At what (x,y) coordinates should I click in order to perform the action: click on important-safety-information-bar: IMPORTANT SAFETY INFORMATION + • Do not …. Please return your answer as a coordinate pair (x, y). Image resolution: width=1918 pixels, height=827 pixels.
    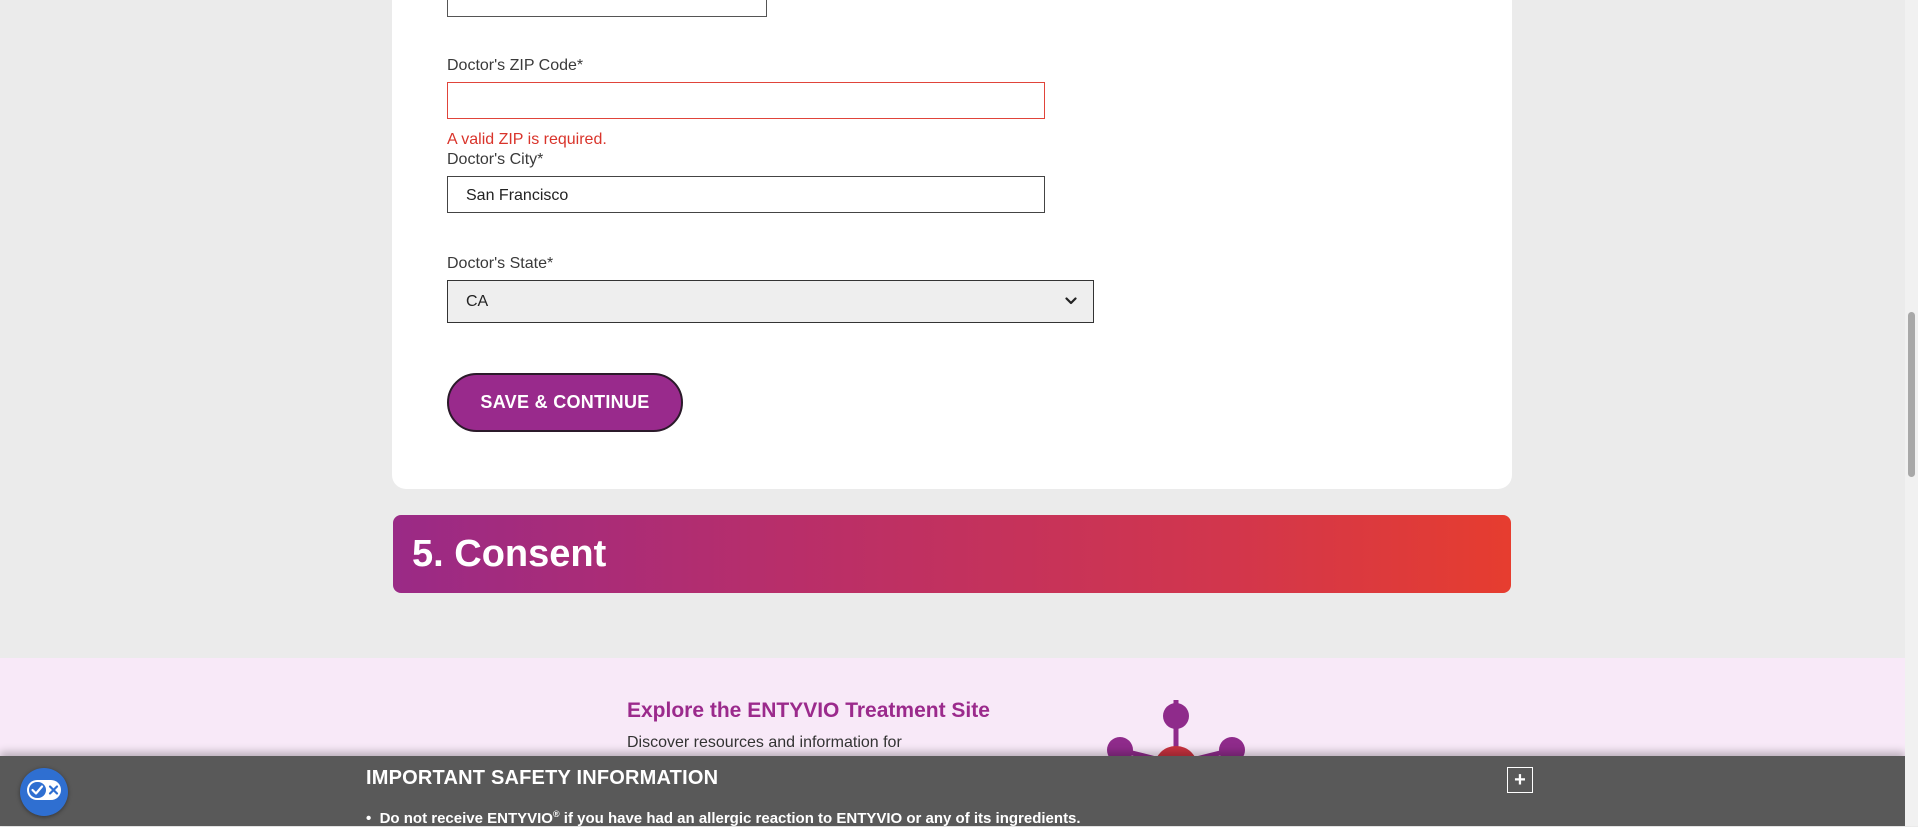
    Looking at the image, I should click on (952, 791).